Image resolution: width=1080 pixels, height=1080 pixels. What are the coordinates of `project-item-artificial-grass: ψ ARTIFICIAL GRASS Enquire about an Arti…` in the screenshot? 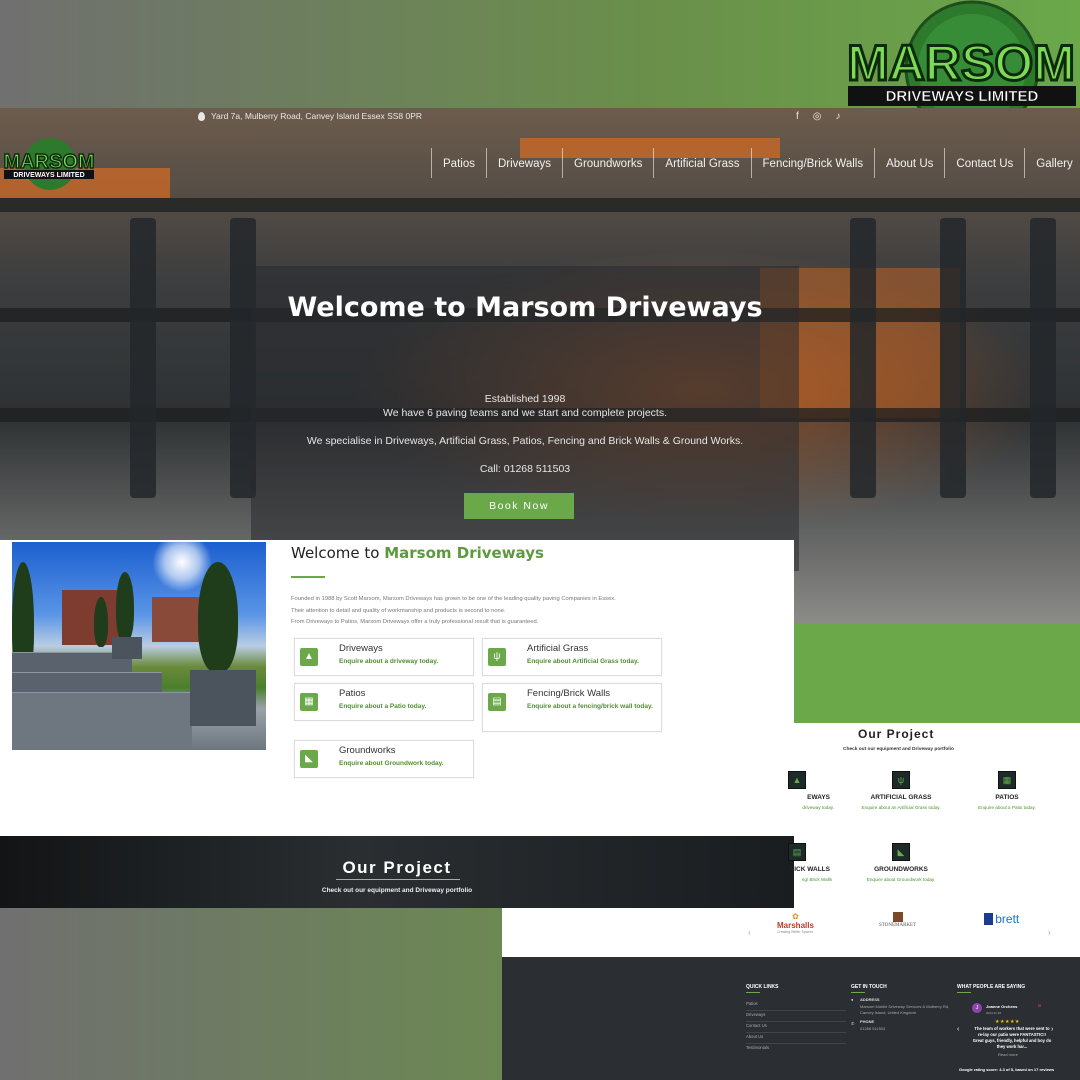 It's located at (901, 791).